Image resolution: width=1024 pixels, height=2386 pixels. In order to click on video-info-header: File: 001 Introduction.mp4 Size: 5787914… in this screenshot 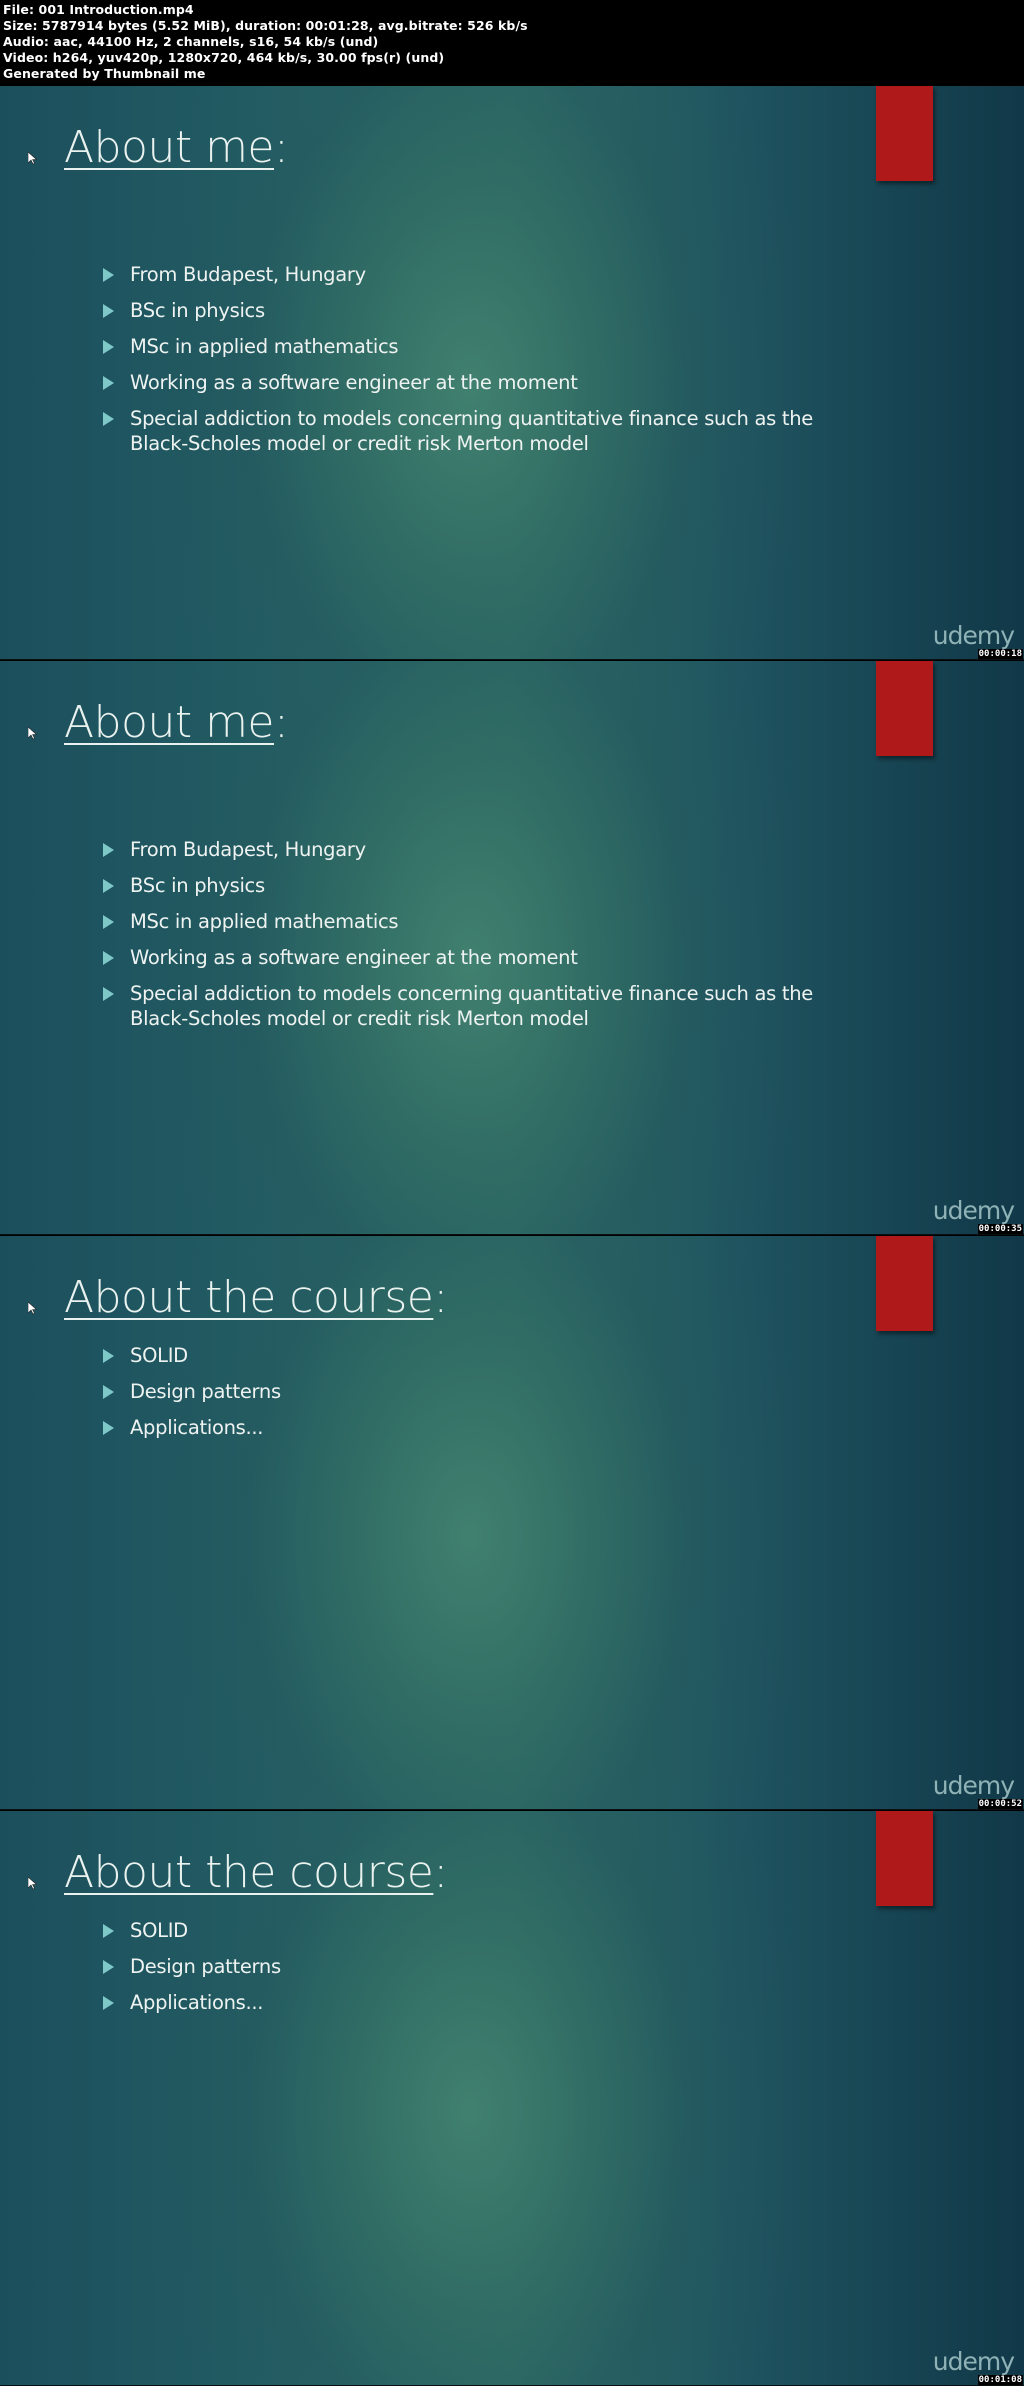, I will do `click(512, 43)`.